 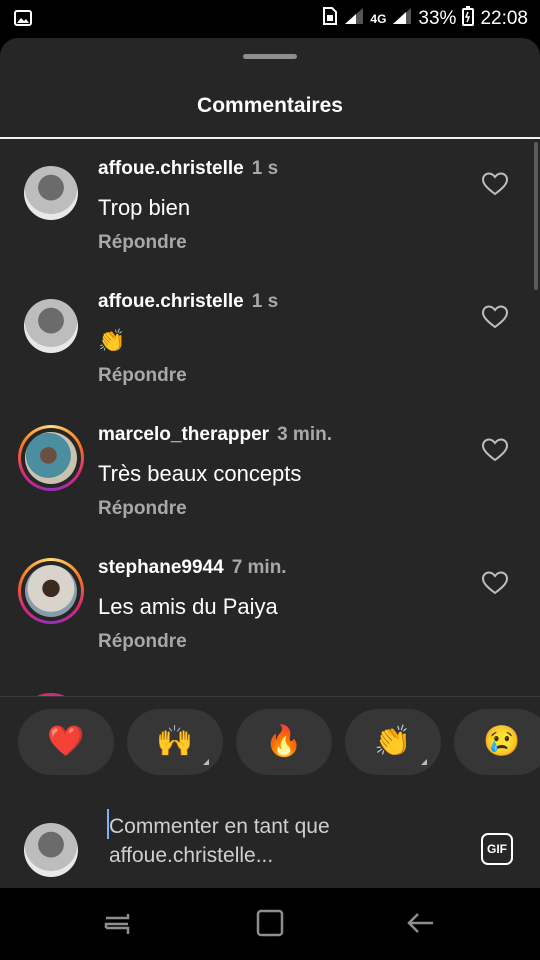 I want to click on comment-username: stephane9944, so click(x=161, y=567).